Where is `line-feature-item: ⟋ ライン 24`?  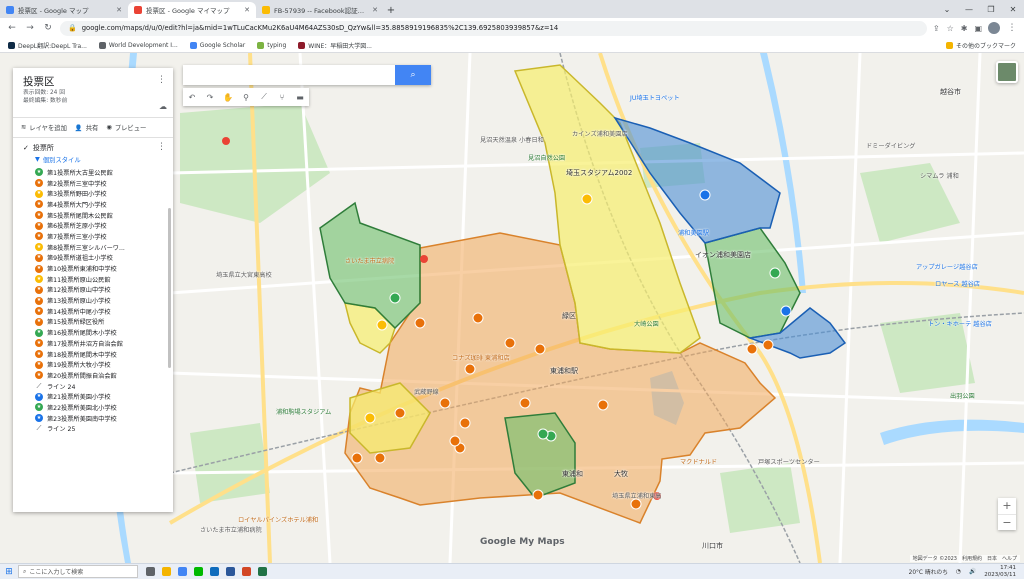
line-feature-item: ⟋ ライン 24 is located at coordinates (93, 386).